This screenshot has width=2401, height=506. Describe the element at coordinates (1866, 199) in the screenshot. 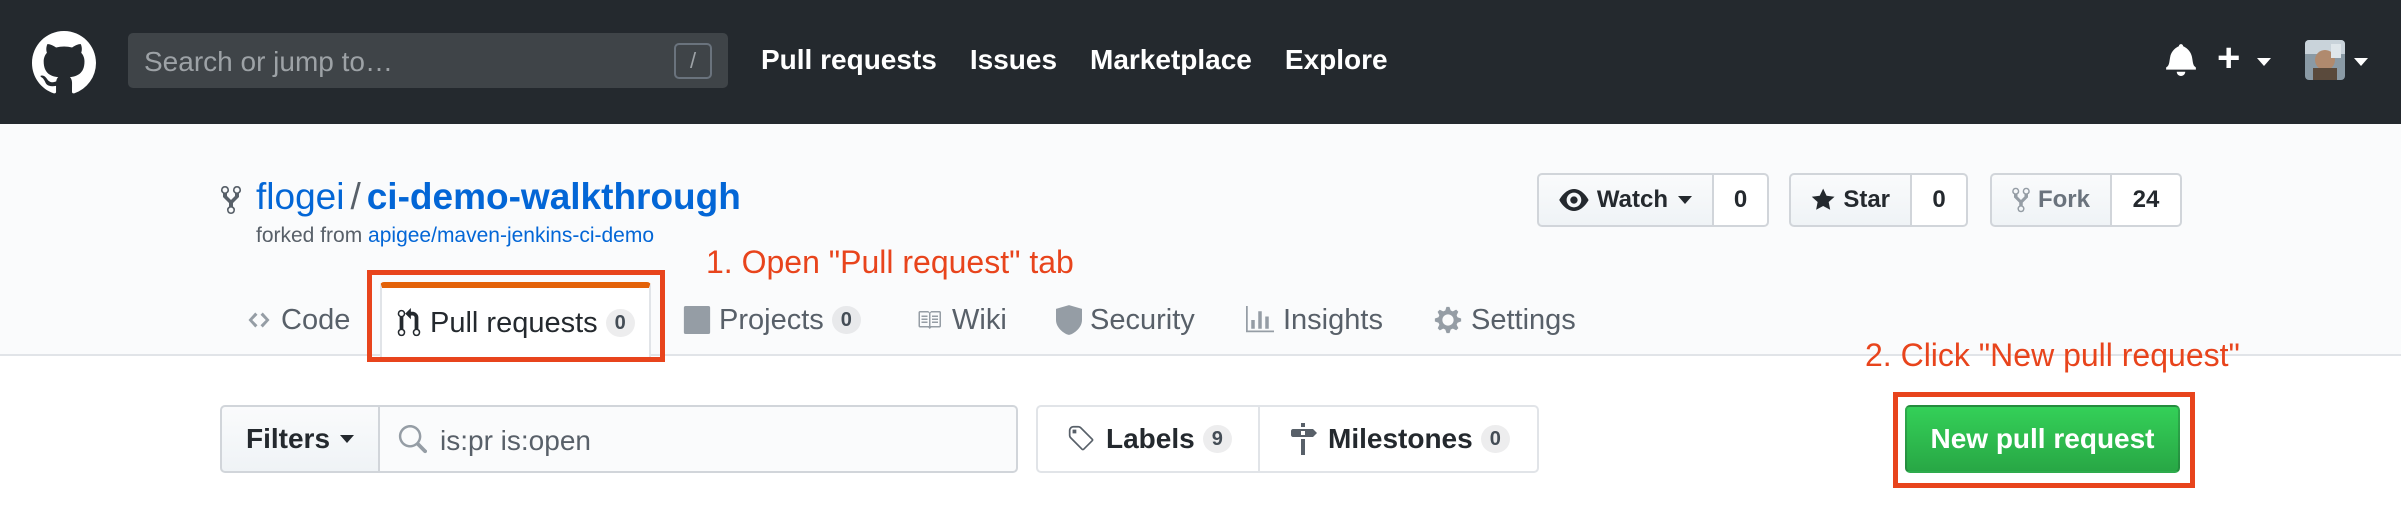

I see `star-label: Star` at that location.